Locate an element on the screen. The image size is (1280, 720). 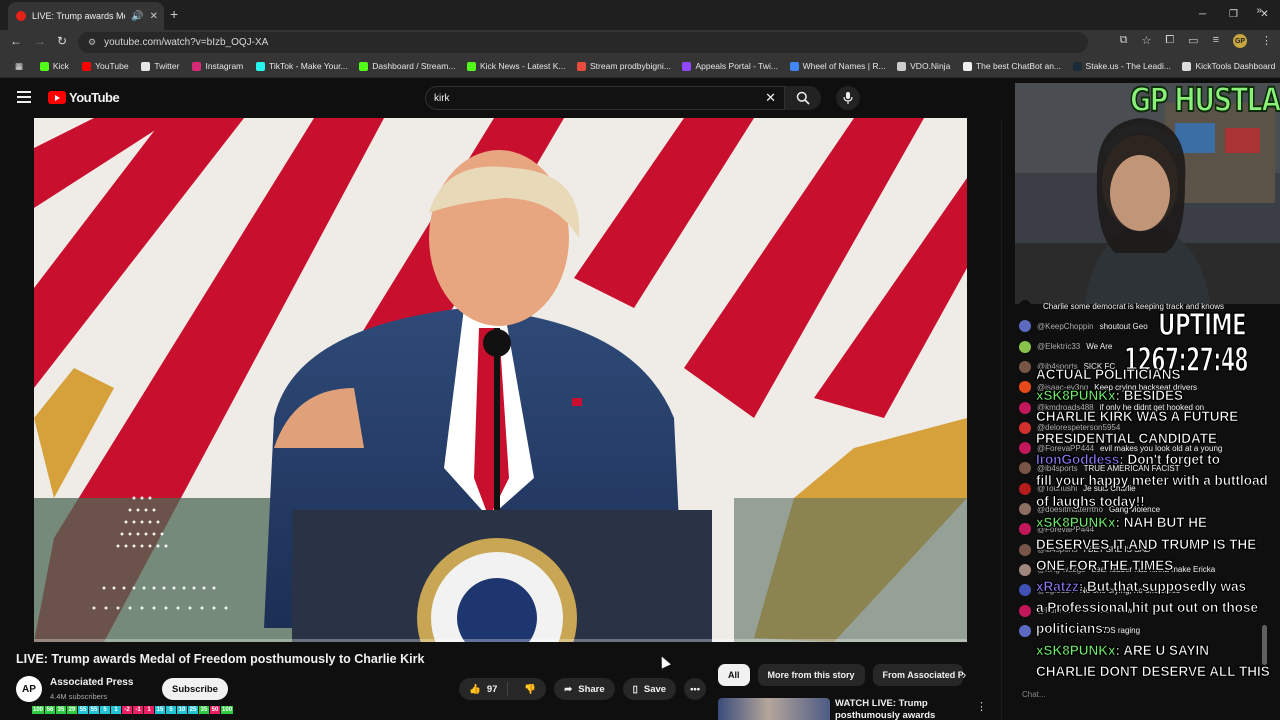
bookmark-label: Kick is located at coordinates (60, 66).